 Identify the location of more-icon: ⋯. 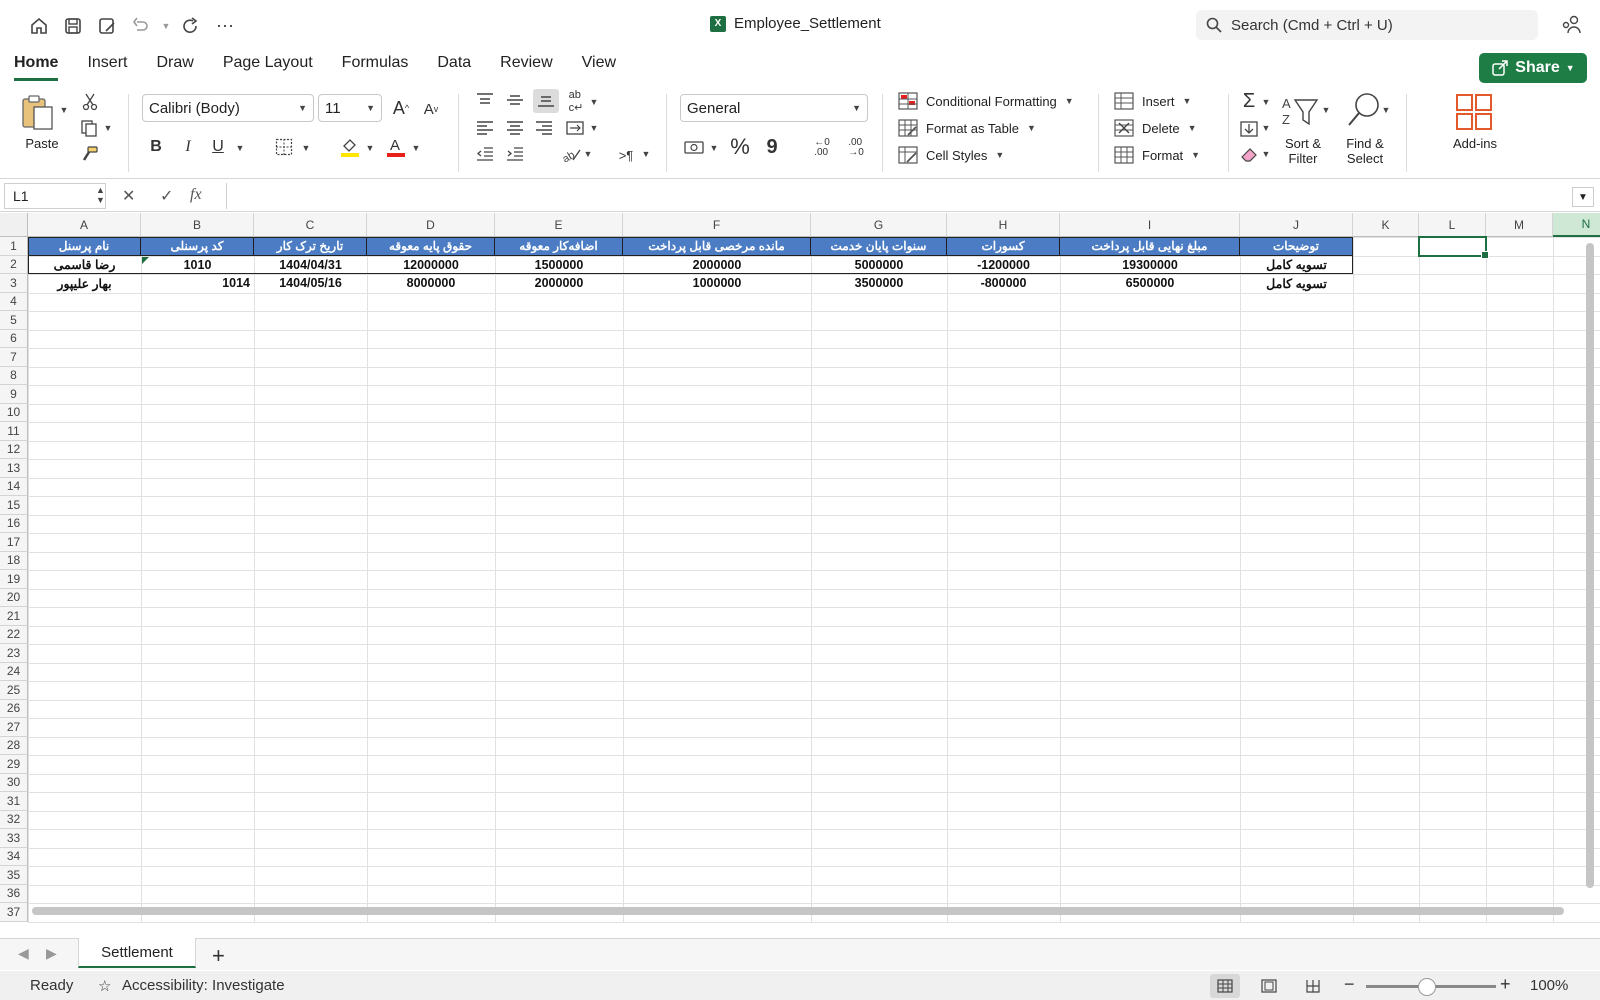
(225, 26).